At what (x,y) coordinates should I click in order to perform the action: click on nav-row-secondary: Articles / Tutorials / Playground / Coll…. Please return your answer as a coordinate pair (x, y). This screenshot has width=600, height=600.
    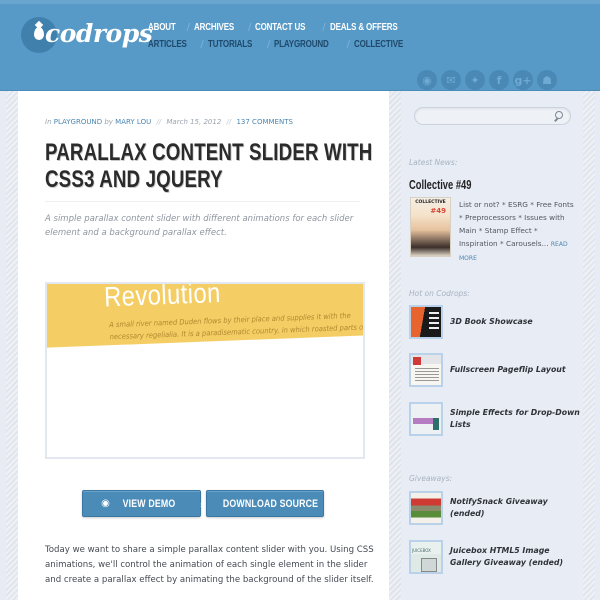
    Looking at the image, I should click on (281, 44).